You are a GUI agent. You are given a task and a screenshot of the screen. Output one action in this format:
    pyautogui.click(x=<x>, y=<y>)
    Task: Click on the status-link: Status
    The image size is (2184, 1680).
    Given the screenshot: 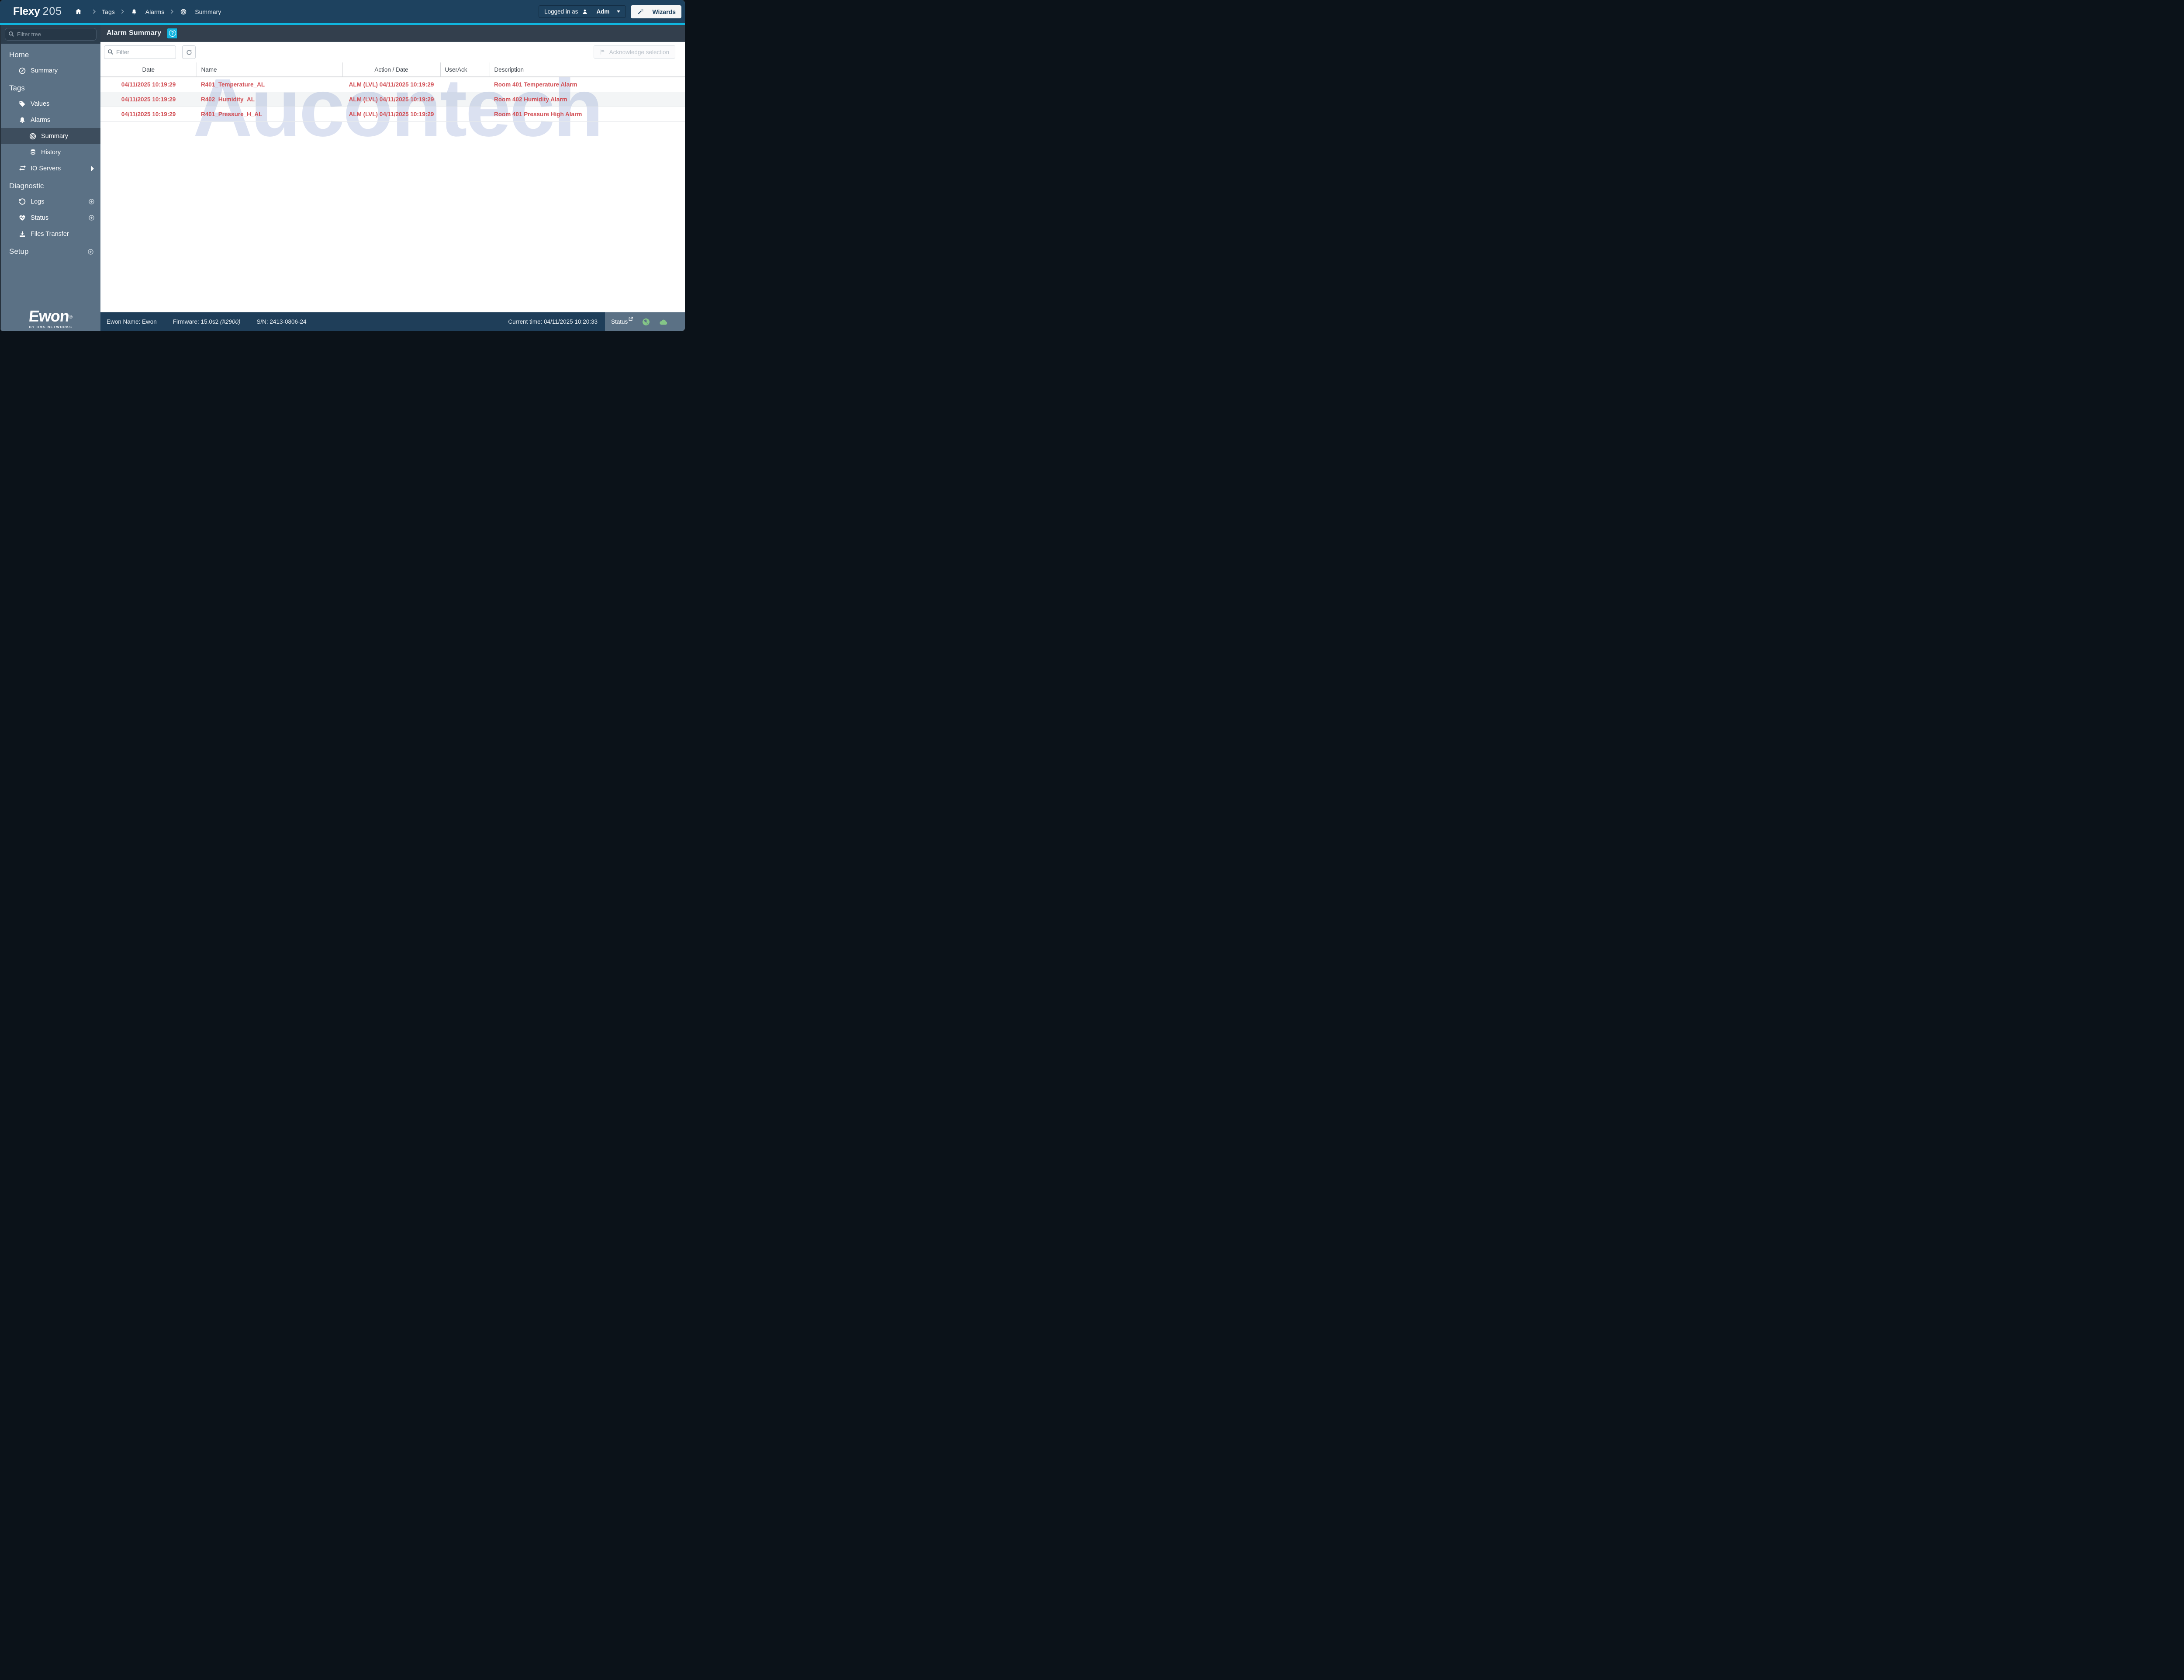 What is the action you would take?
    pyautogui.click(x=622, y=321)
    